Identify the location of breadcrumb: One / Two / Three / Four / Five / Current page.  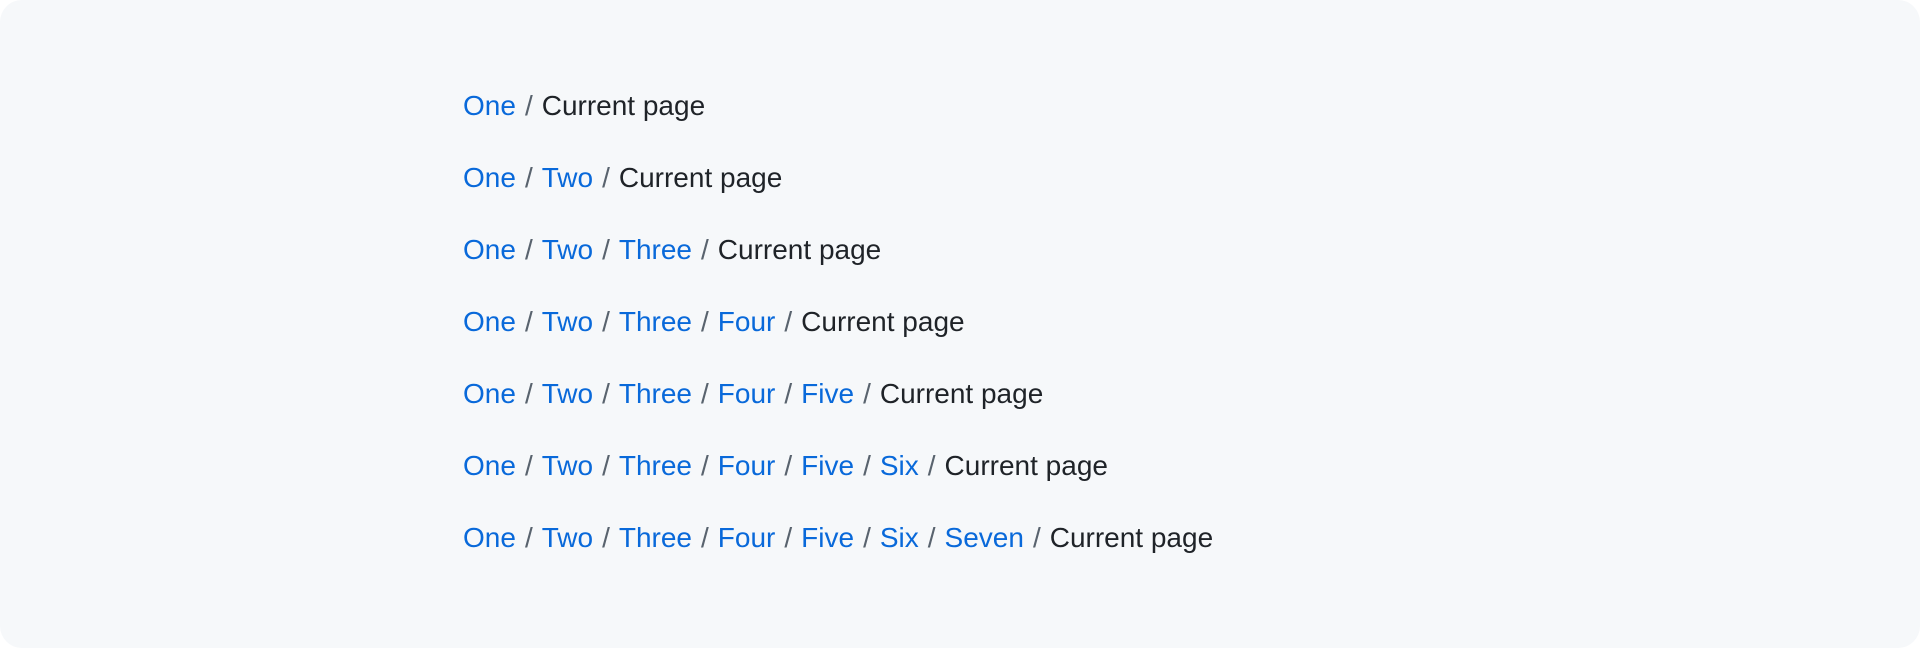
(838, 408).